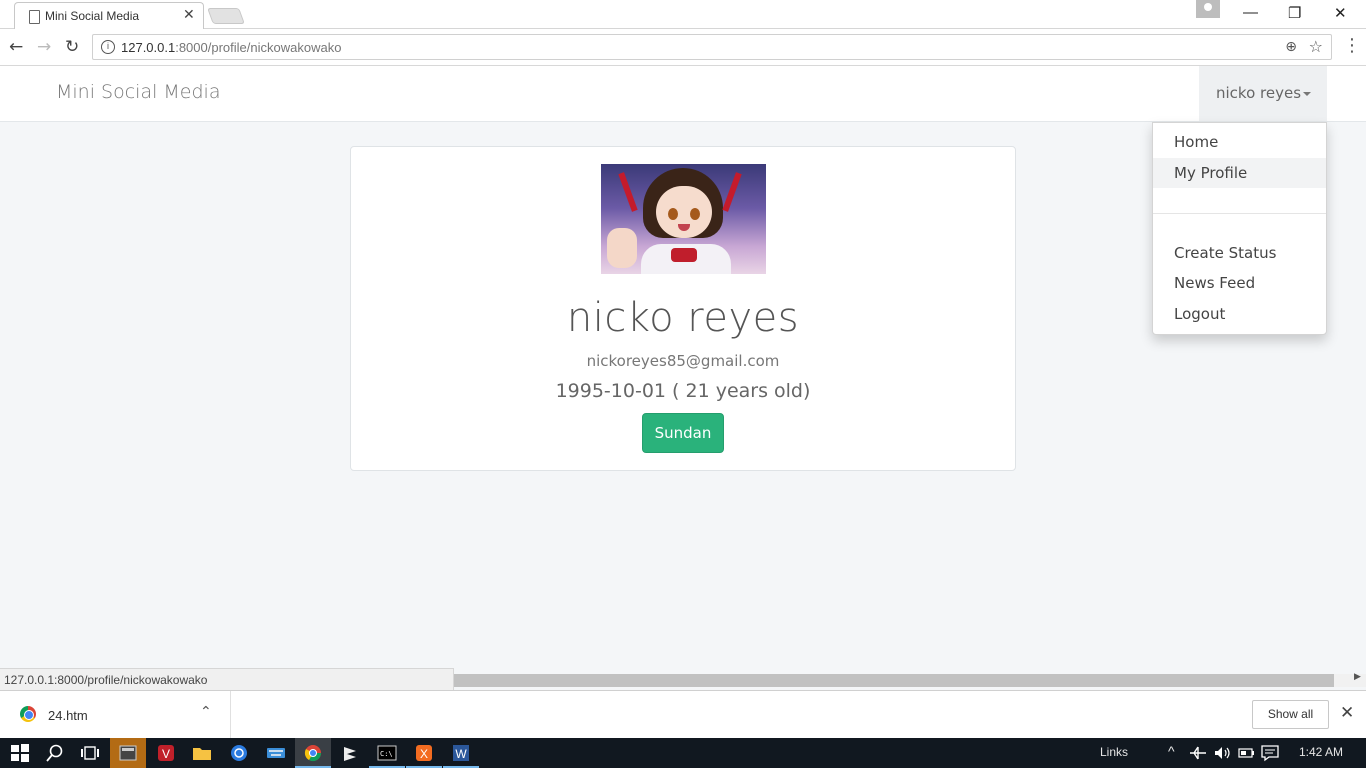 This screenshot has width=1366, height=768. Describe the element at coordinates (258, 47) in the screenshot. I see `url-path: :8000/profile/nickowakowako` at that location.